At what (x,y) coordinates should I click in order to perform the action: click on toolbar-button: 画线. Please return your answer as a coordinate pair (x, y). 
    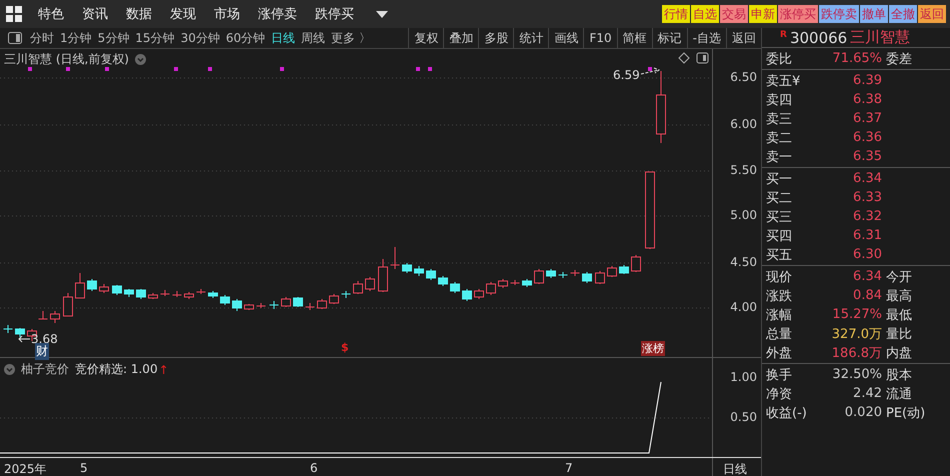
    Looking at the image, I should click on (566, 38).